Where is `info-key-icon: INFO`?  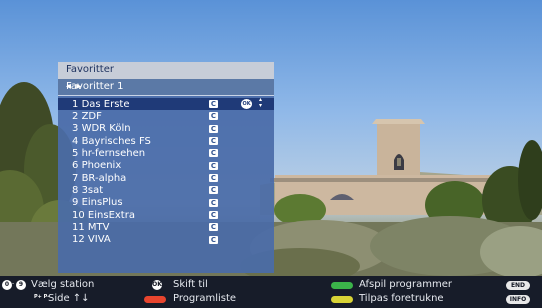 info-key-icon: INFO is located at coordinates (518, 299).